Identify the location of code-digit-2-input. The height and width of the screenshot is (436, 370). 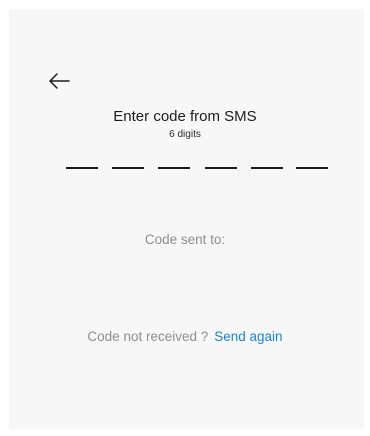
(128, 160).